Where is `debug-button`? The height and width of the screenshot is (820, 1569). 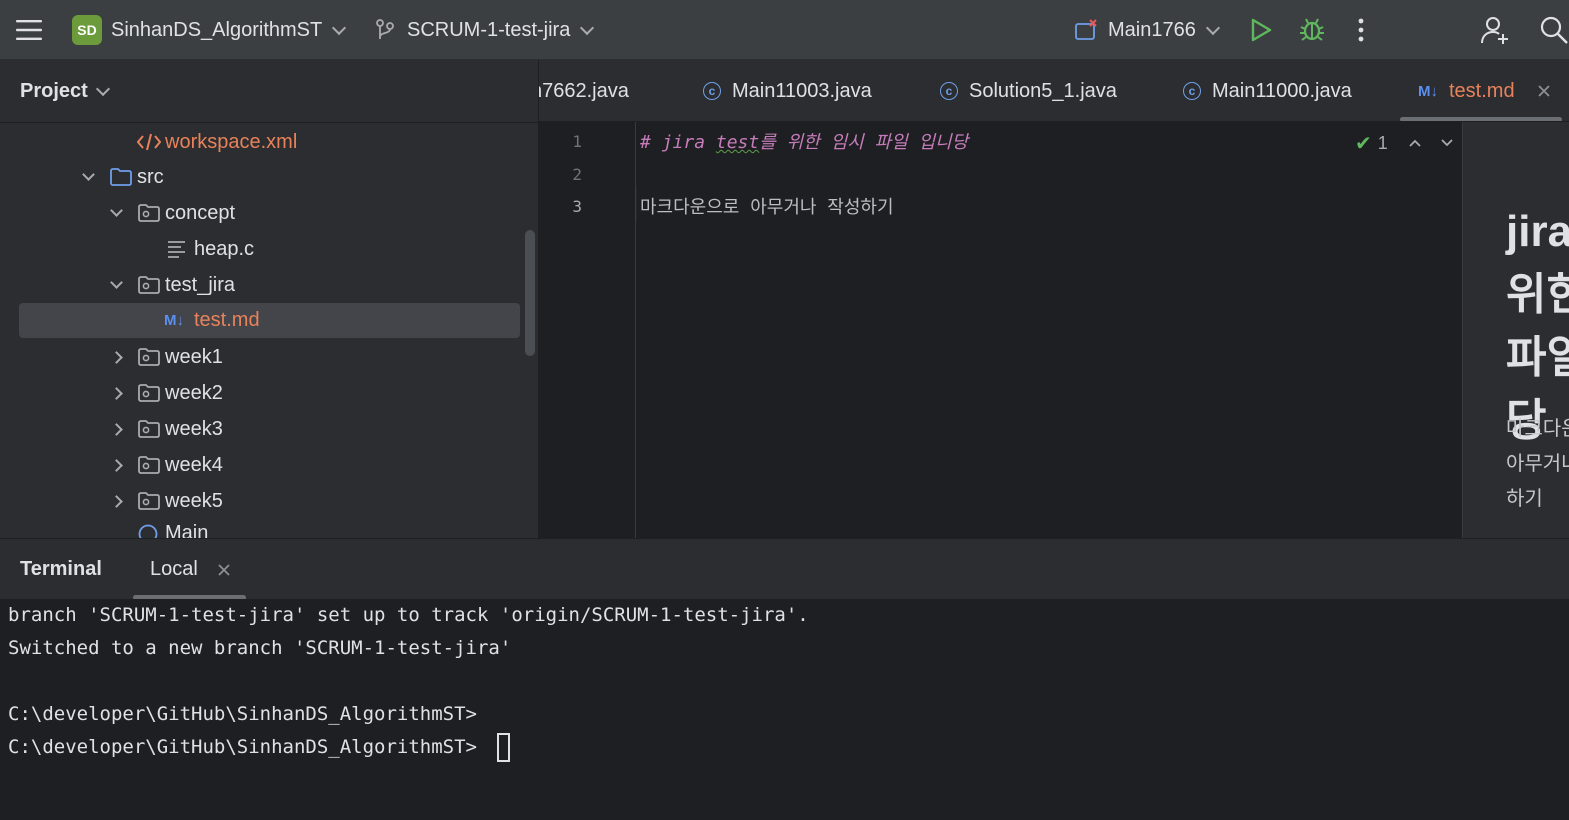 debug-button is located at coordinates (1312, 30).